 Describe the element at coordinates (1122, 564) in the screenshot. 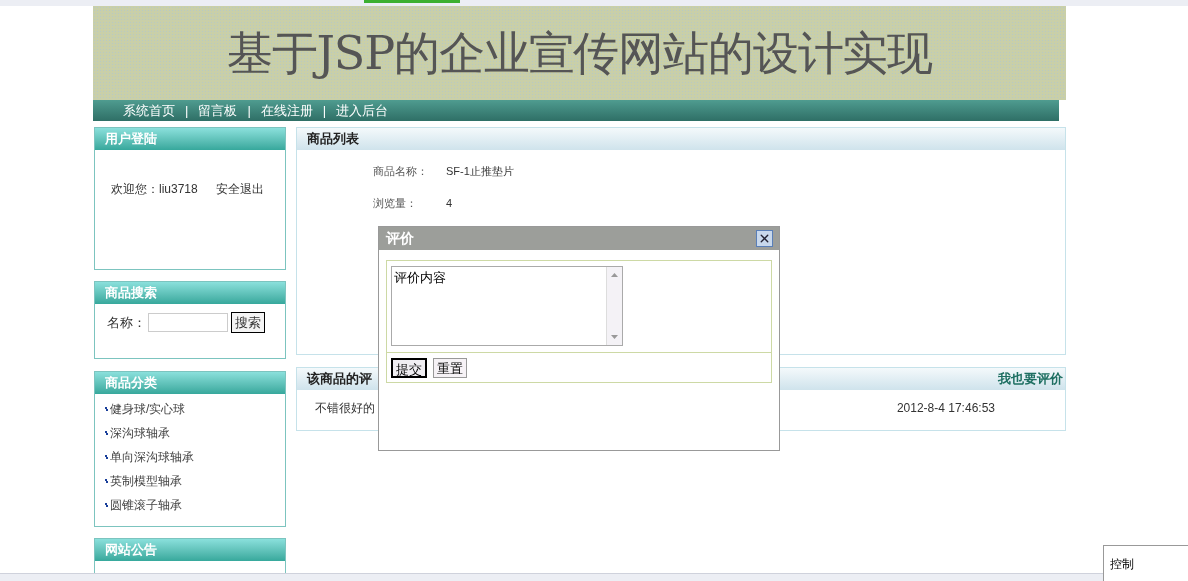

I see `control-title: 控制` at that location.